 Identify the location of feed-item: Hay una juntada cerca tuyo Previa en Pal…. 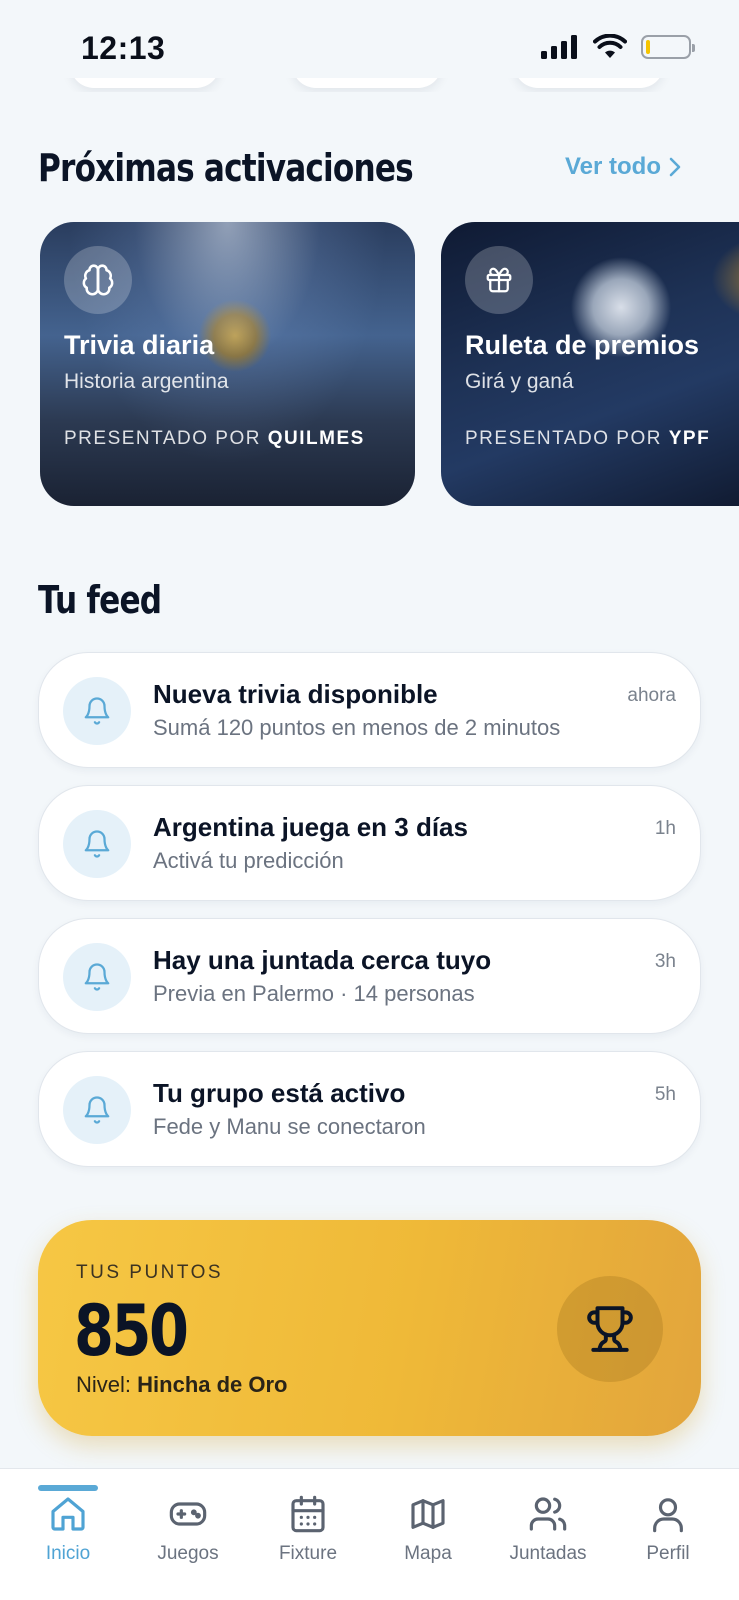
(369, 976).